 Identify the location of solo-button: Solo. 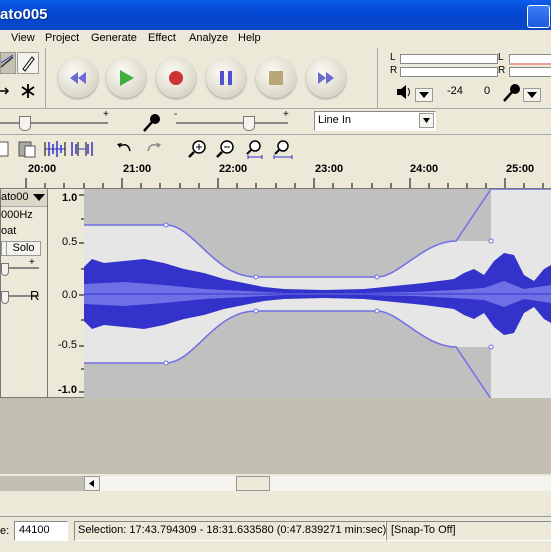
(23, 248).